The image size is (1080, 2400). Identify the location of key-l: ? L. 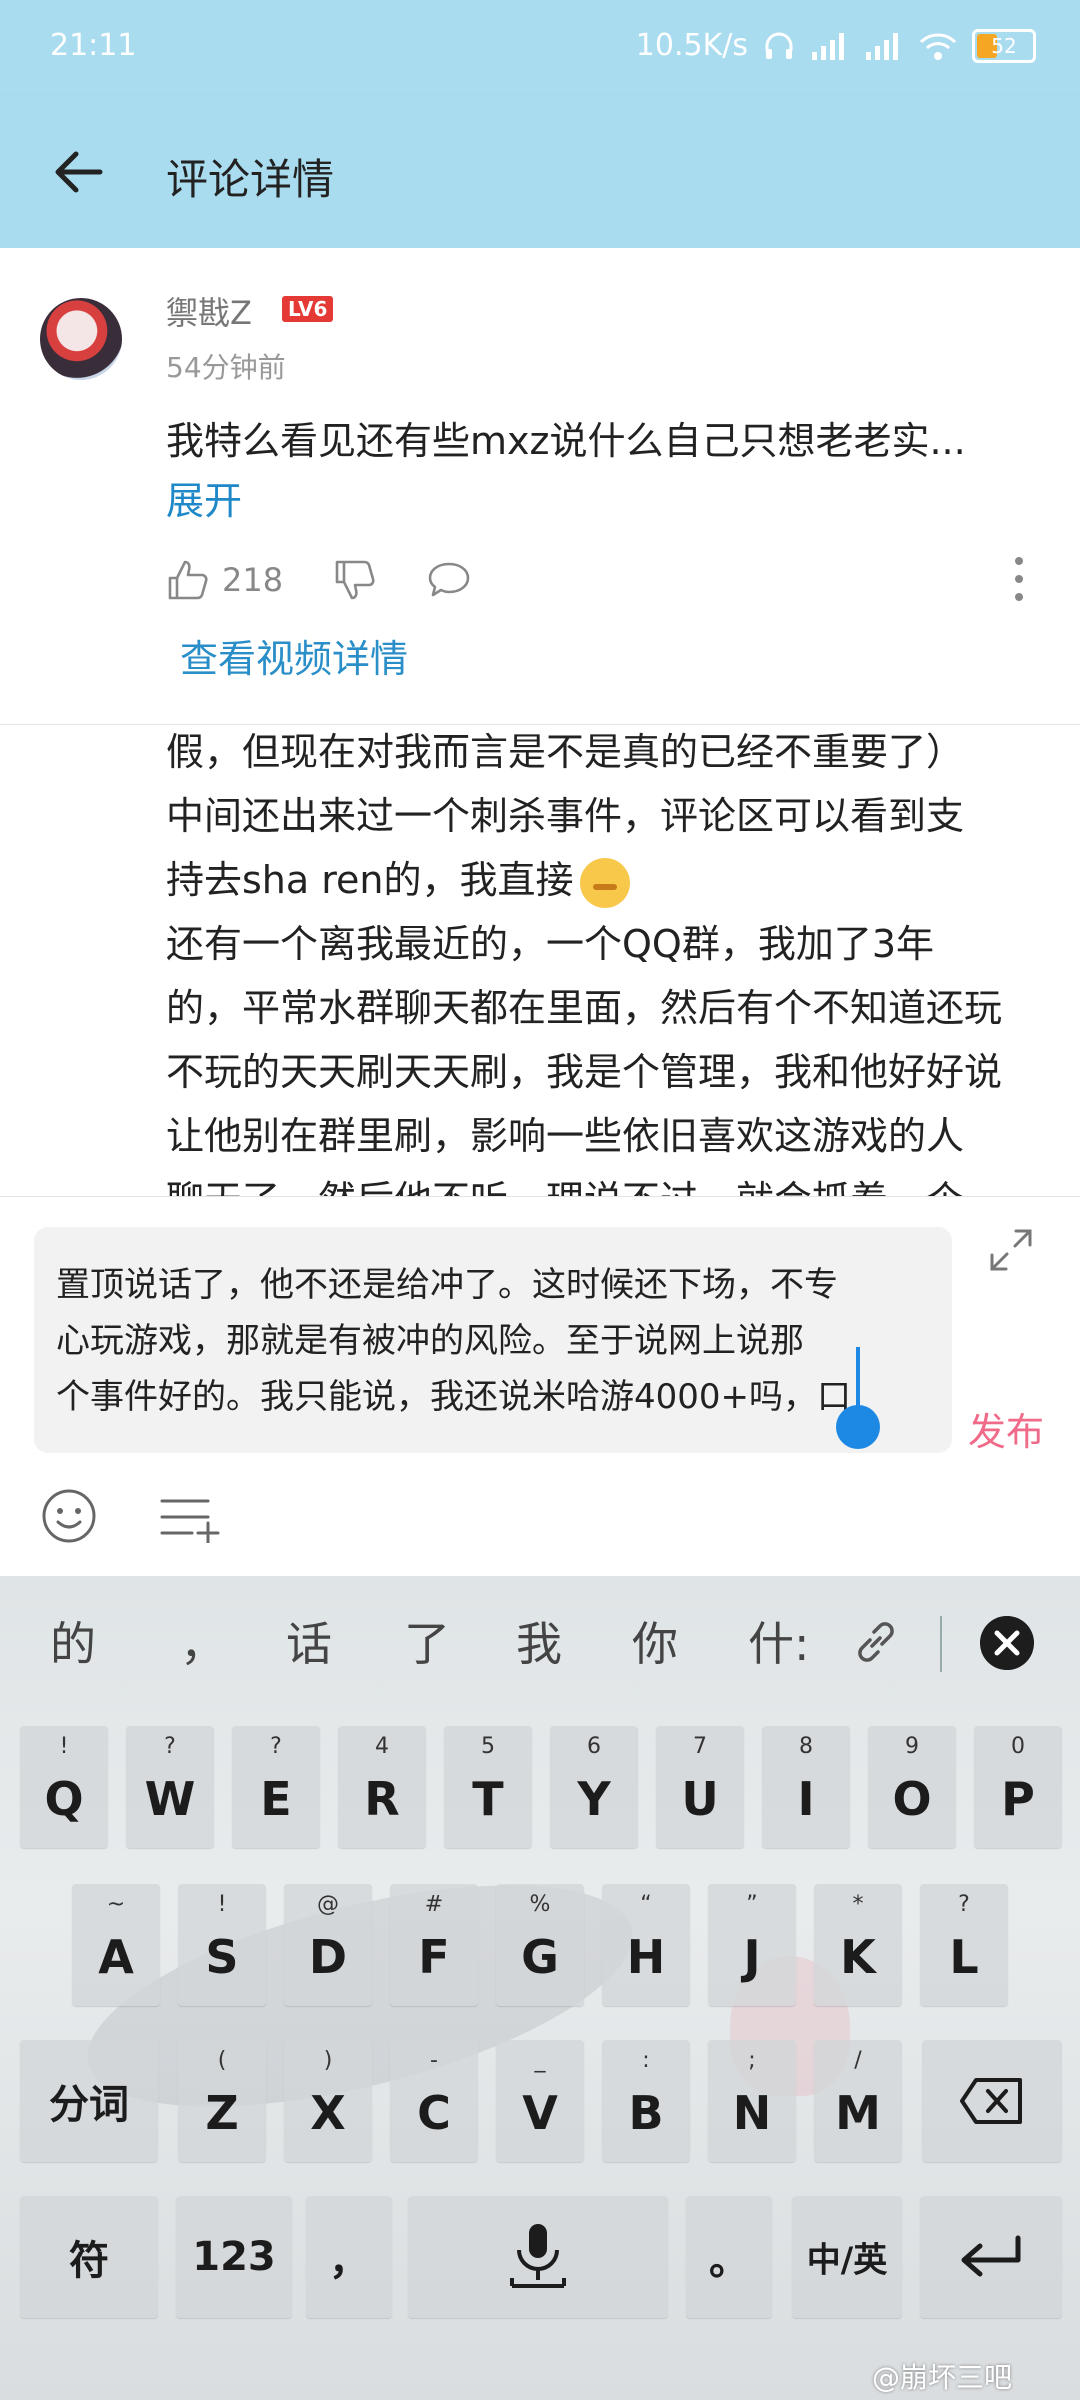
(964, 1945).